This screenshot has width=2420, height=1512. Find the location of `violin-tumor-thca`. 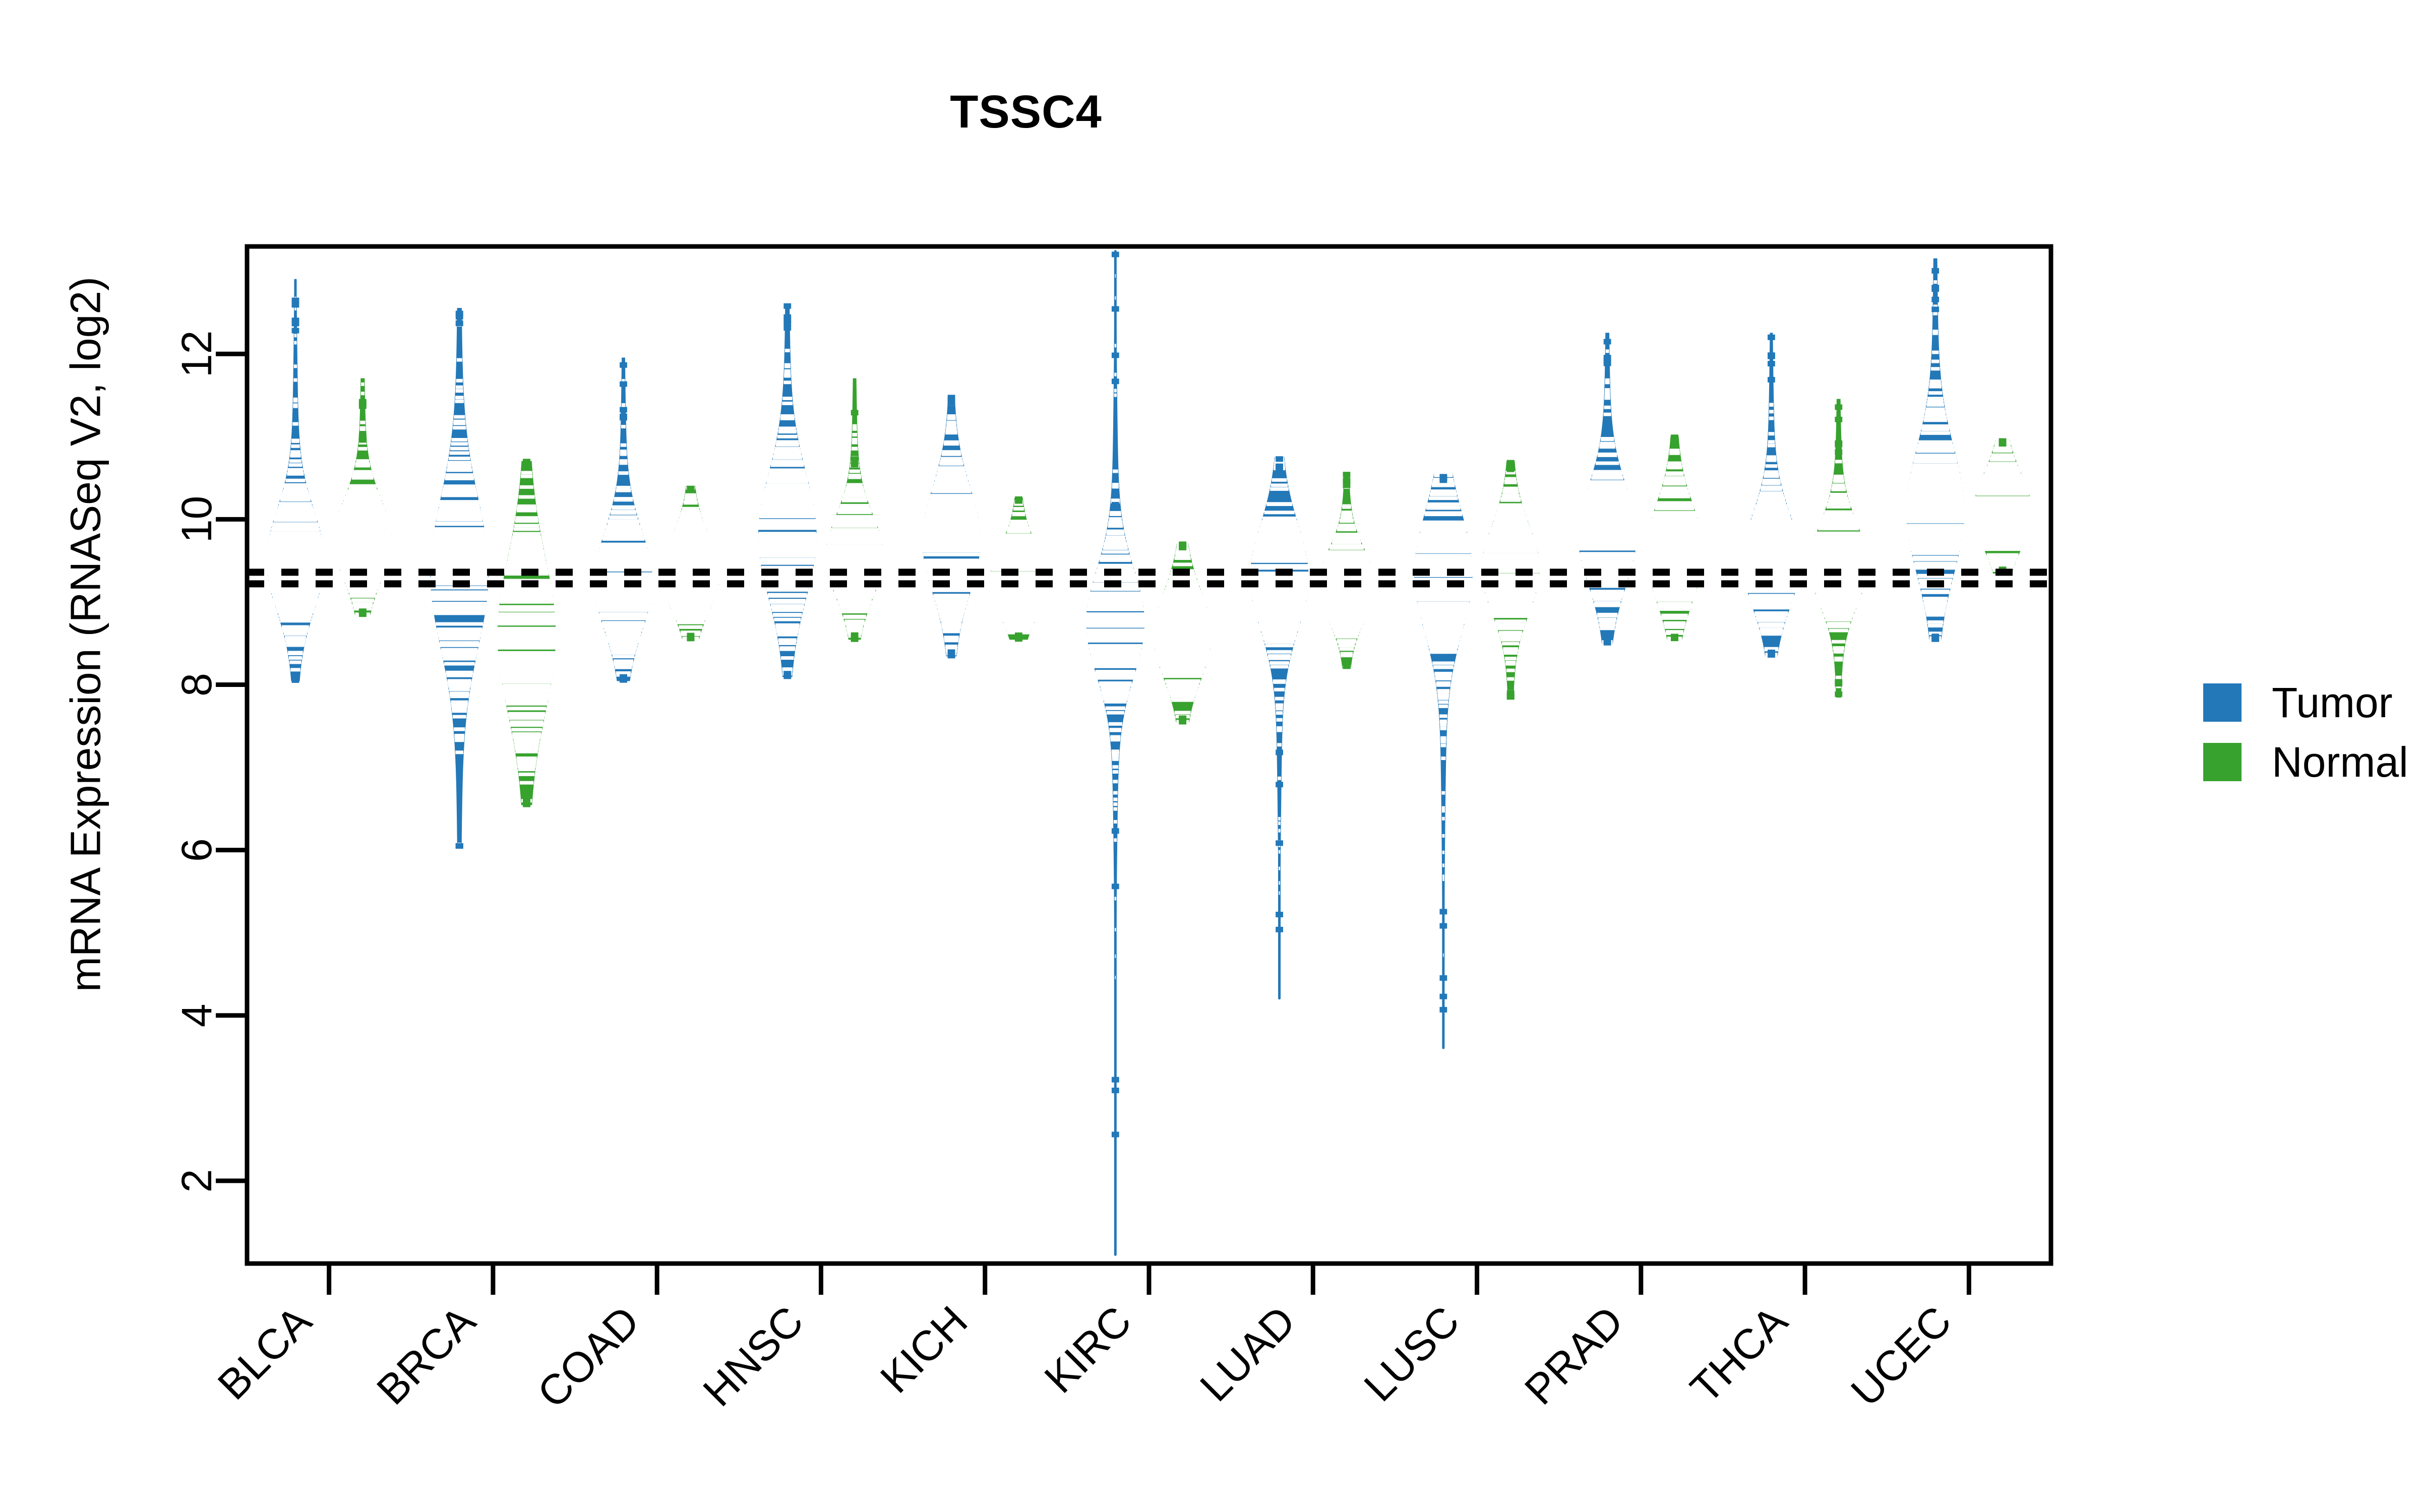

violin-tumor-thca is located at coordinates (1771, 496).